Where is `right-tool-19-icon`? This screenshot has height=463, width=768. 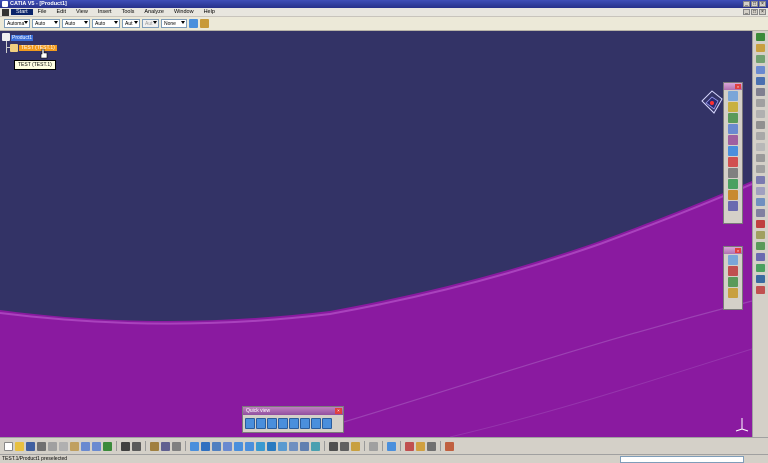
right-tool-19-icon is located at coordinates (760, 235).